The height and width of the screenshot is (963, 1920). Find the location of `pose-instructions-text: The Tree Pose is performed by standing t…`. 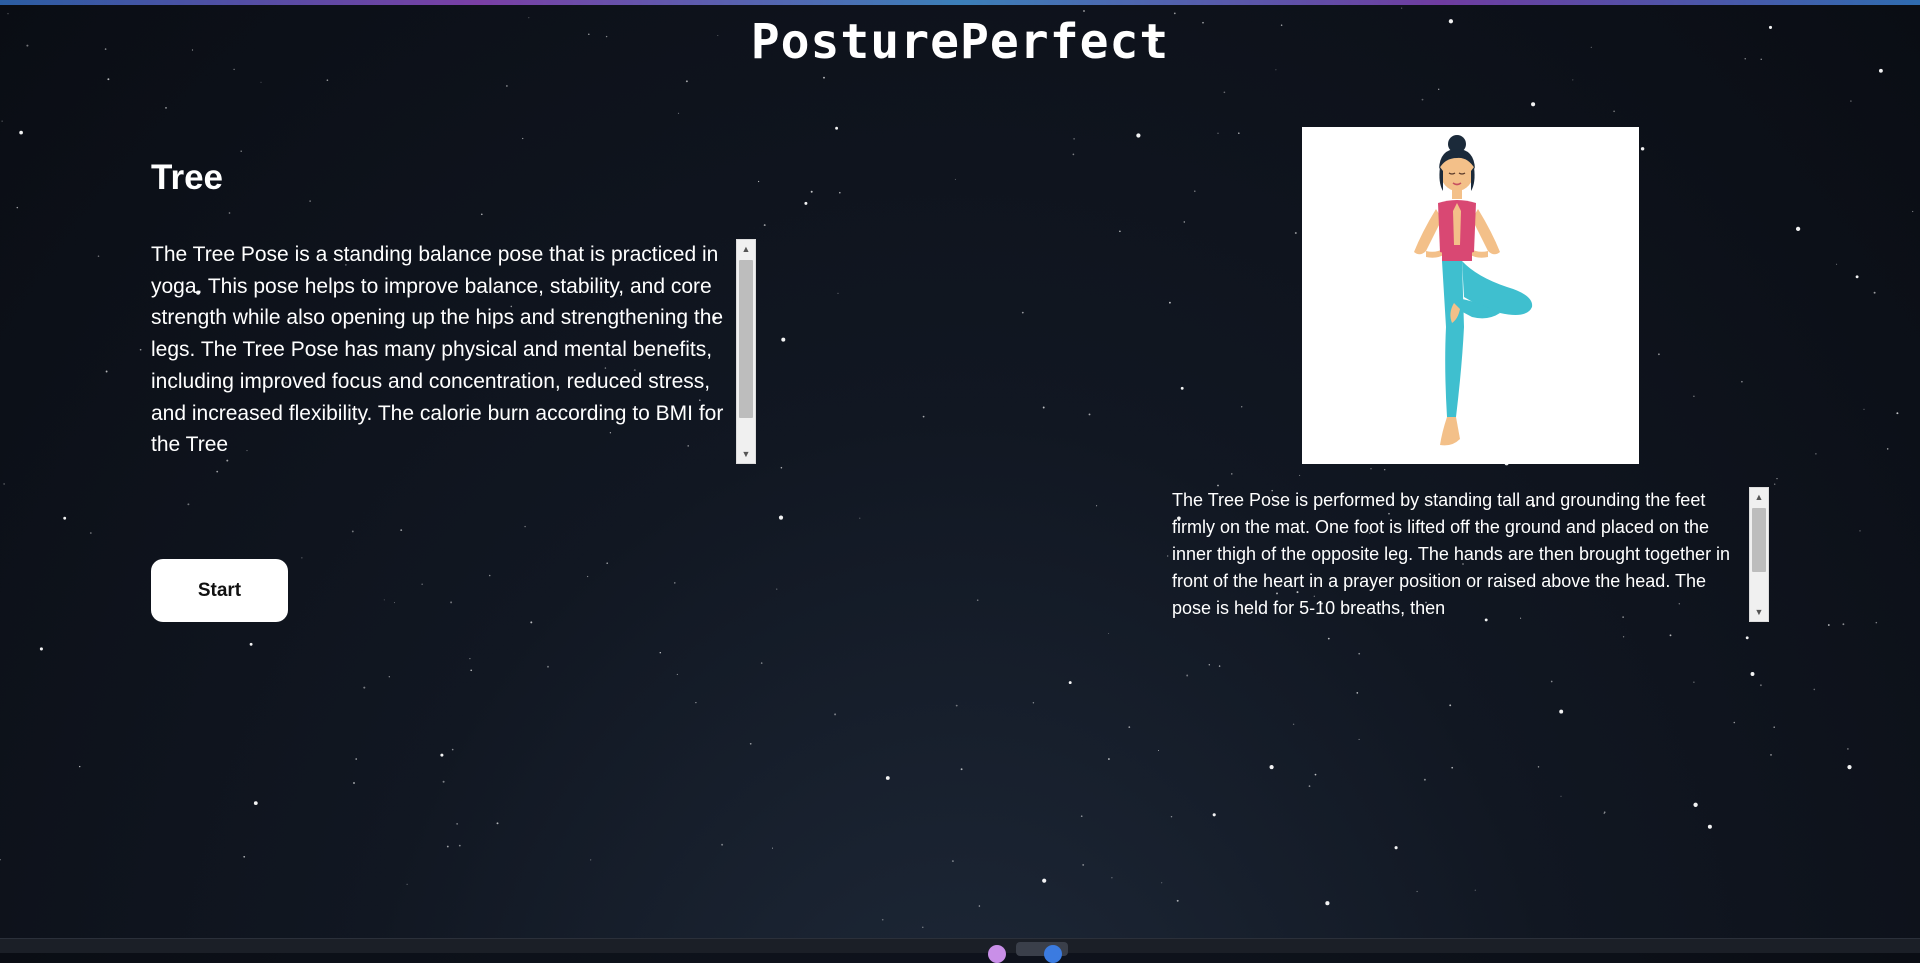

pose-instructions-text: The Tree Pose is performed by standing t… is located at coordinates (1451, 554).